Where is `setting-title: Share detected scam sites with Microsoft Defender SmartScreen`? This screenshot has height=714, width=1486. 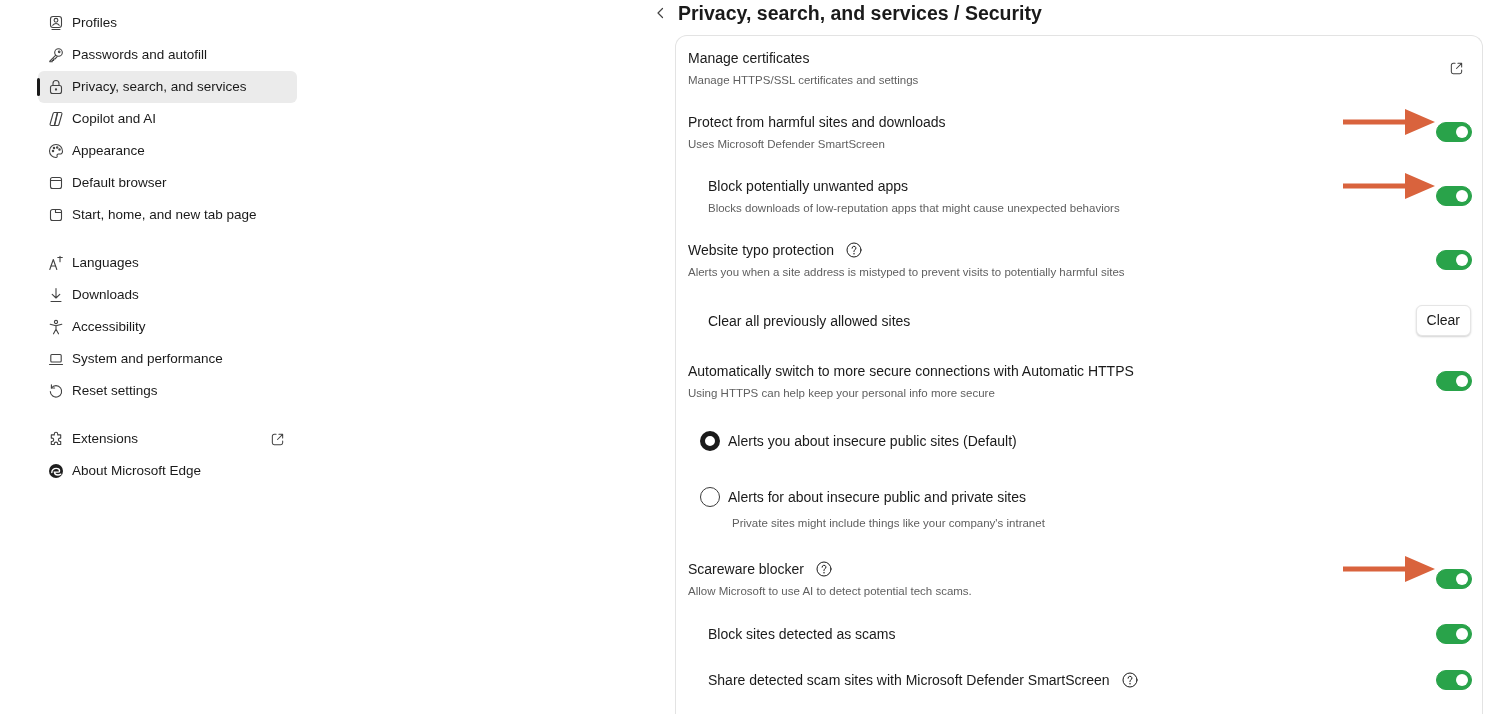 setting-title: Share detected scam sites with Microsoft Defender SmartScreen is located at coordinates (909, 680).